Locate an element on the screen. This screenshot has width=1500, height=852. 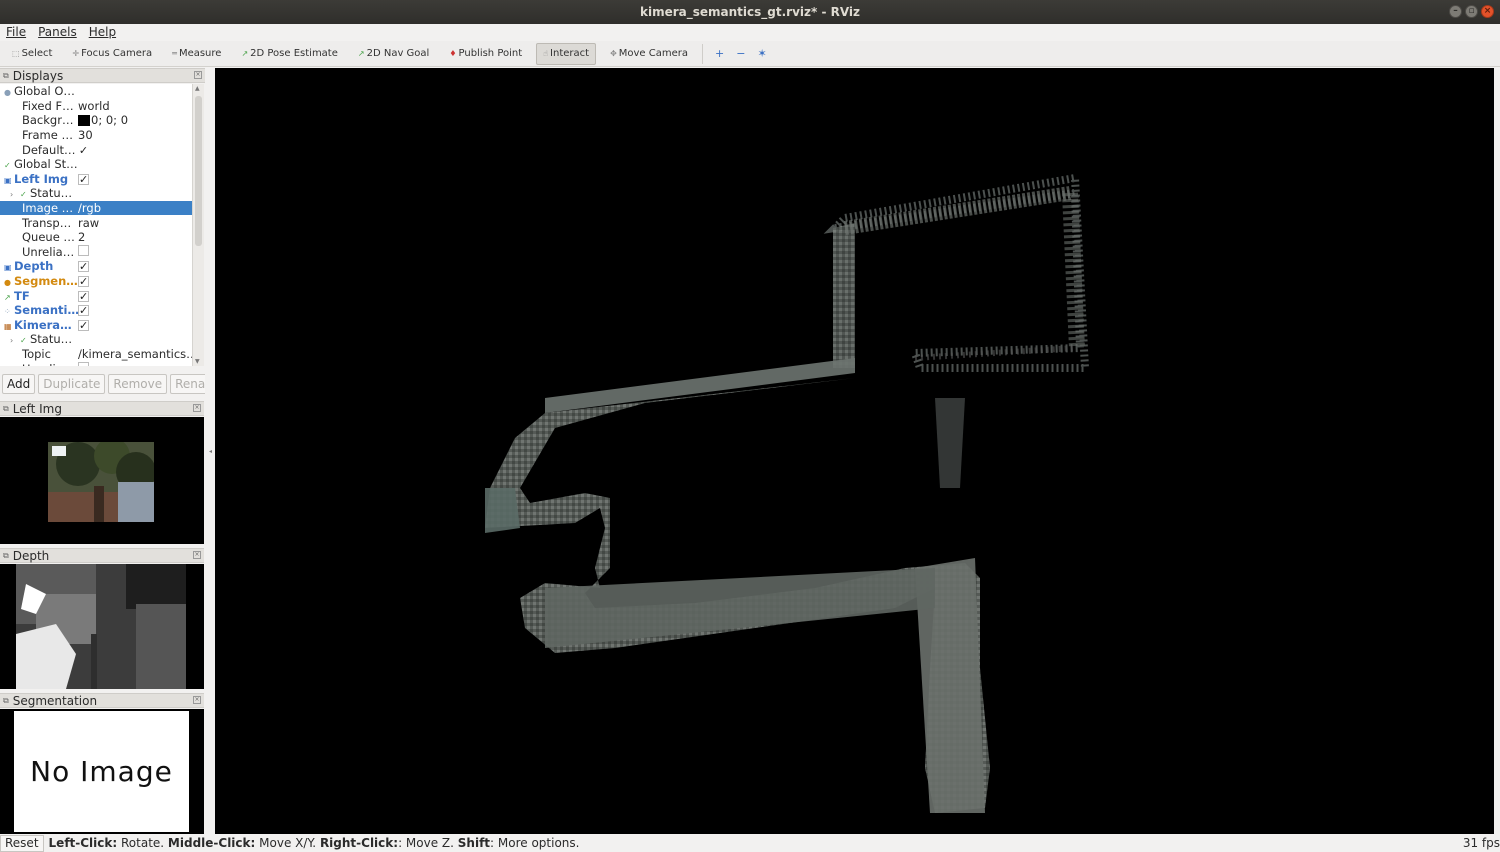
globe-icon: ● is located at coordinates (7, 93).